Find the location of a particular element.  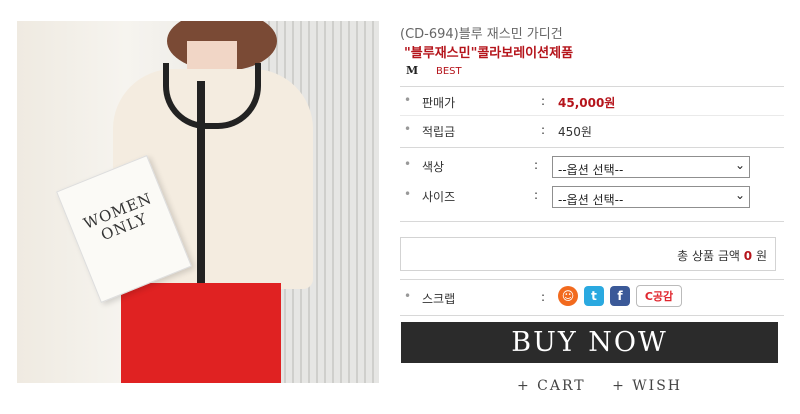

total-suffix: 원 is located at coordinates (761, 256).